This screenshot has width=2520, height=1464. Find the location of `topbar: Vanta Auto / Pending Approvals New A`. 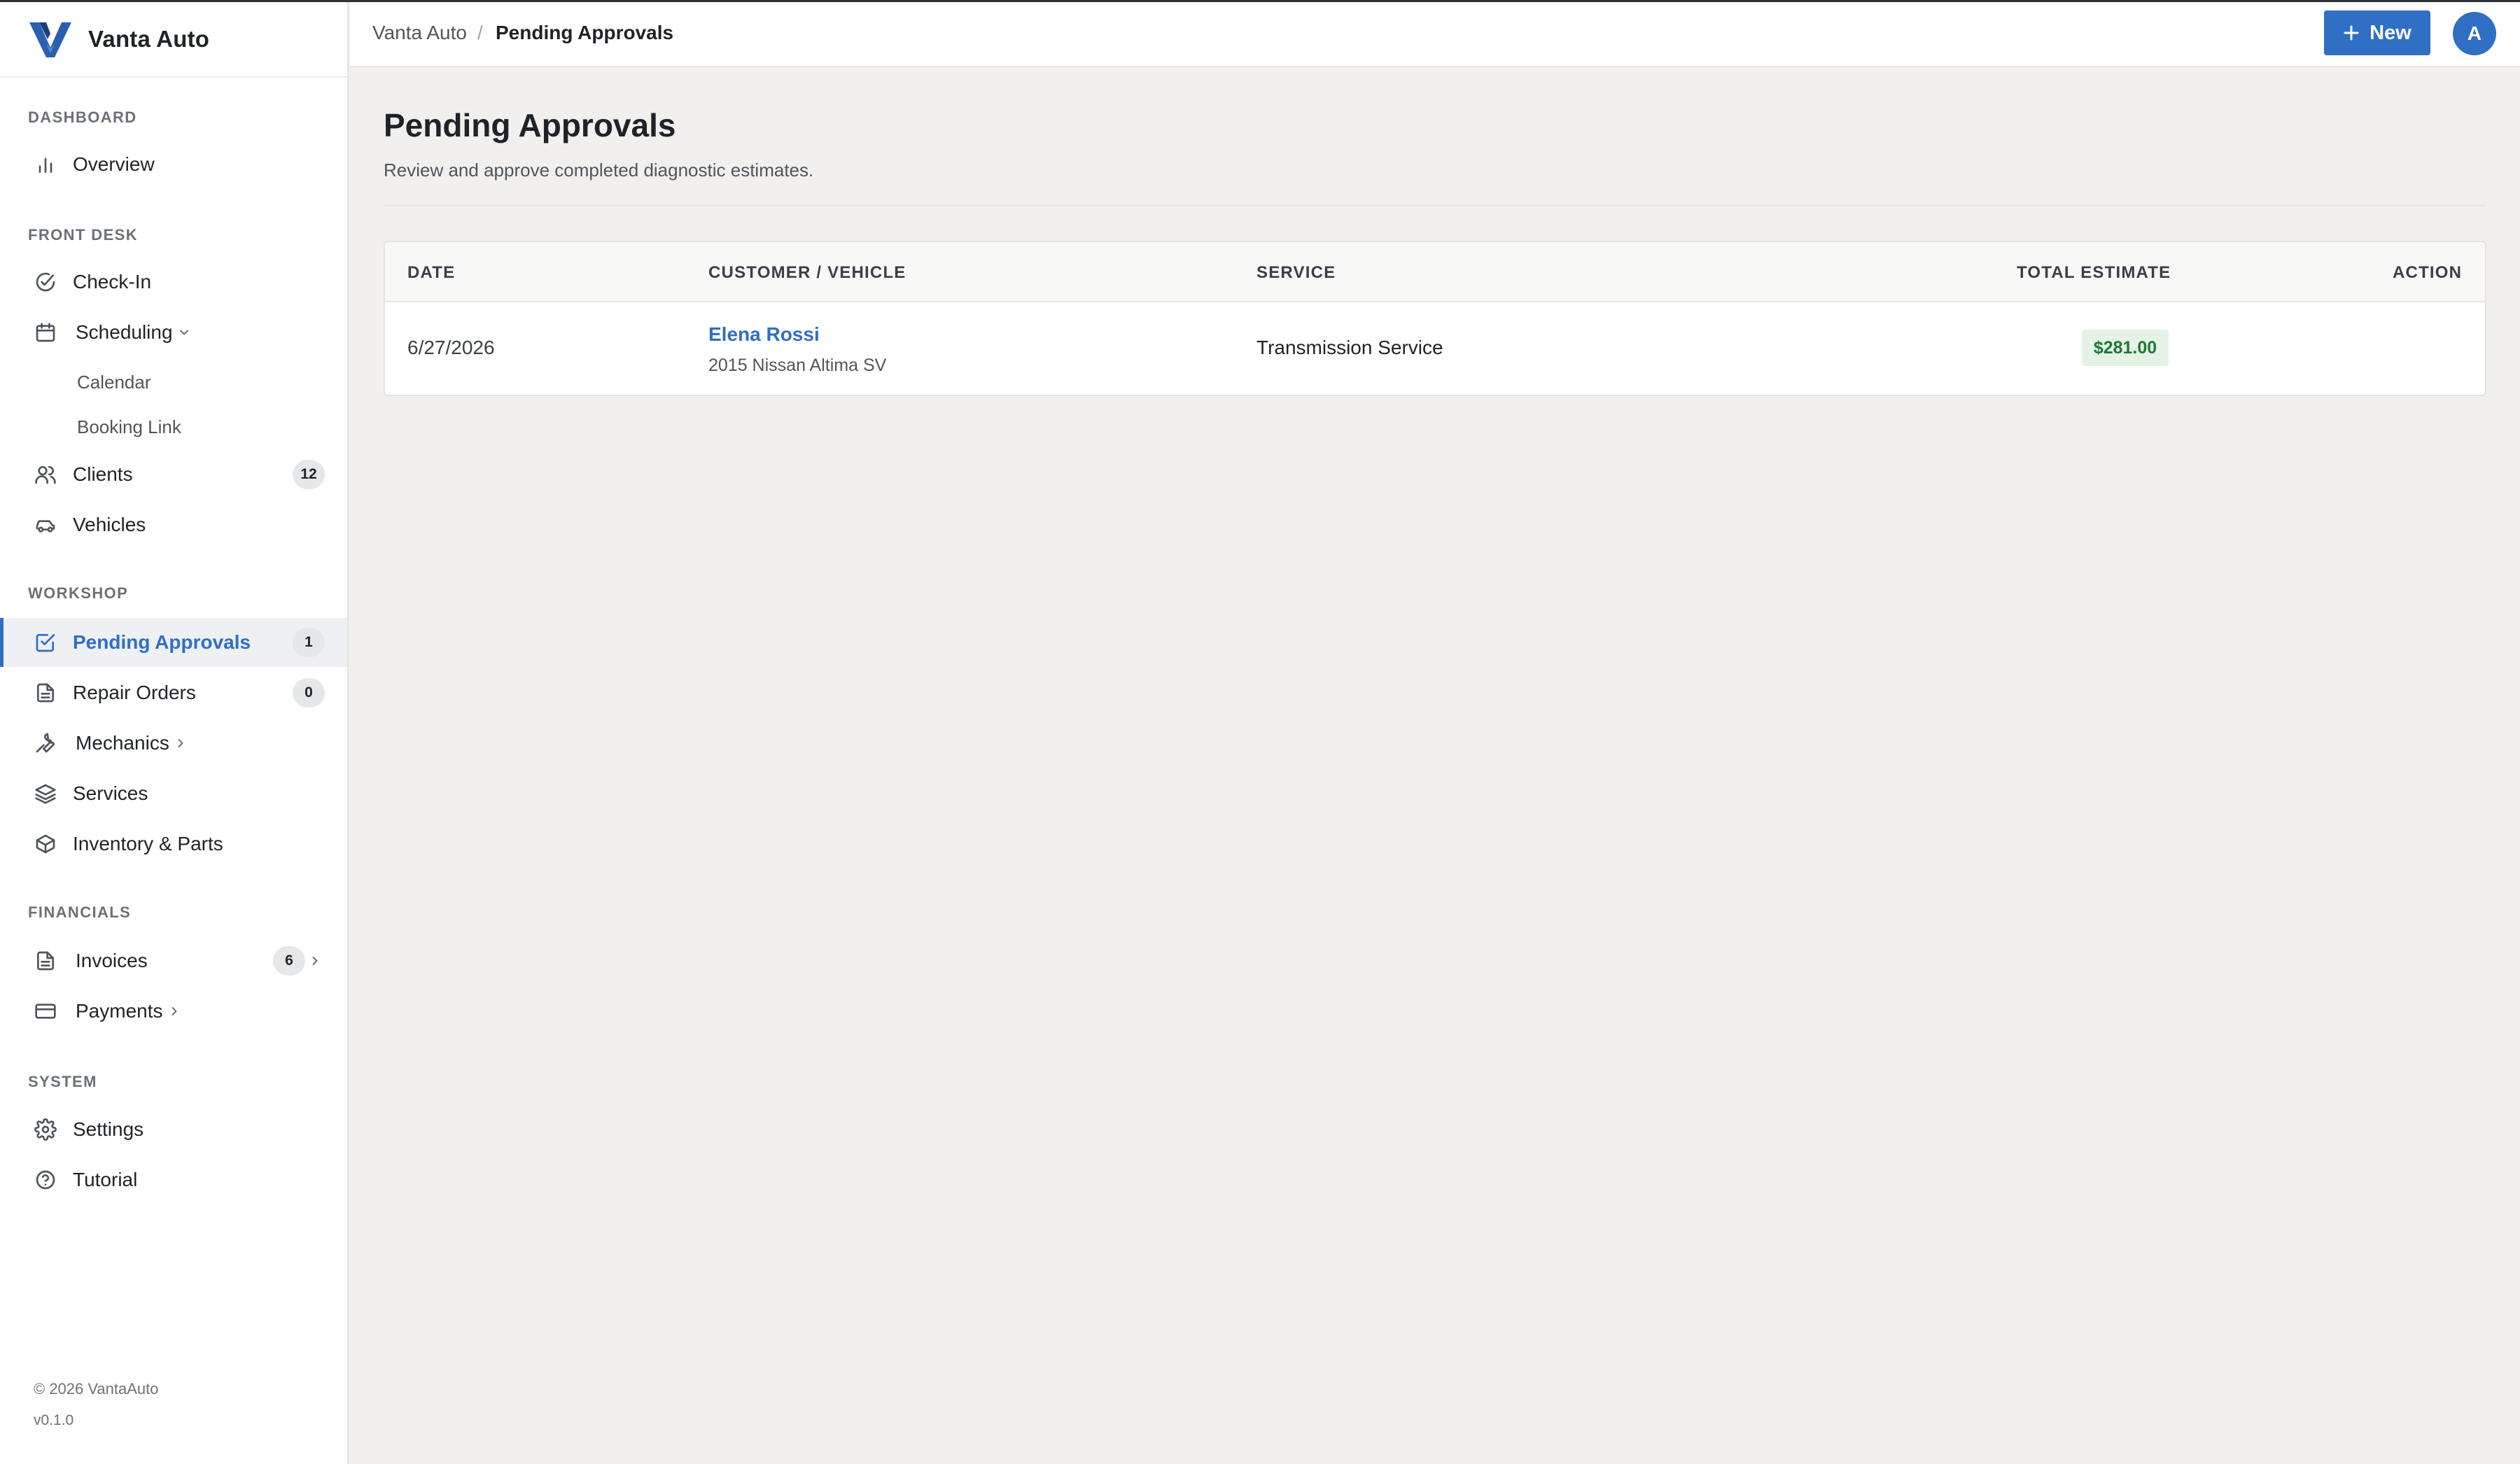

topbar: Vanta Auto / Pending Approvals New A is located at coordinates (1435, 34).